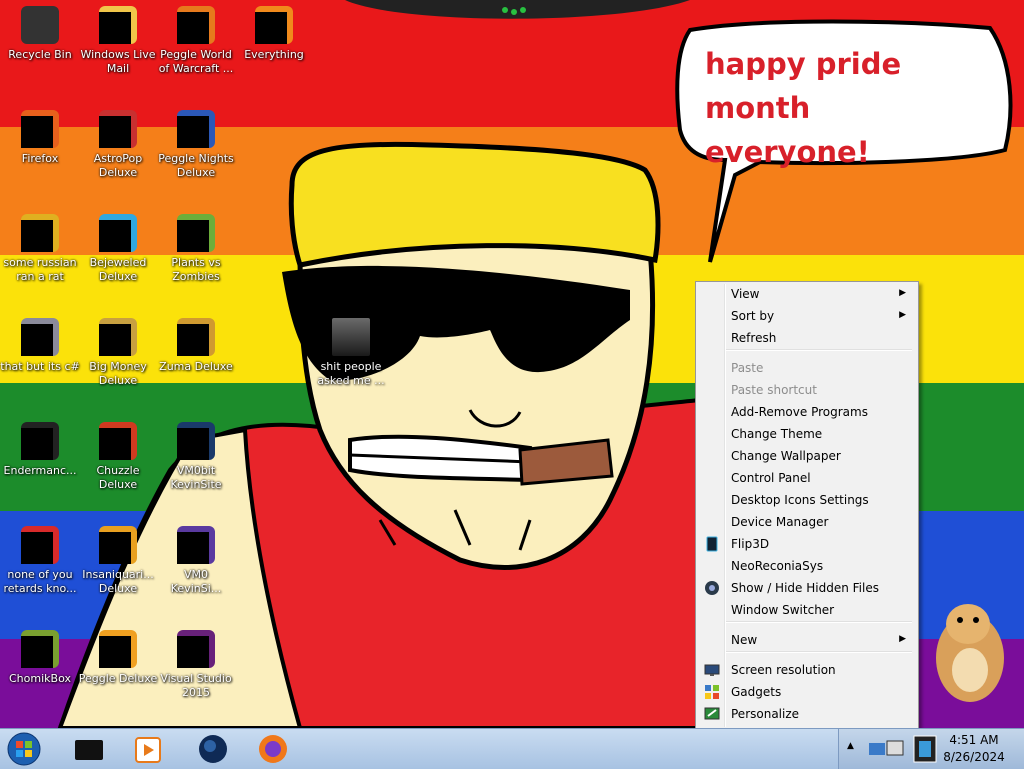 This screenshot has height=772, width=1024. Describe the element at coordinates (712, 692) in the screenshot. I see `gadgets-icon` at that location.